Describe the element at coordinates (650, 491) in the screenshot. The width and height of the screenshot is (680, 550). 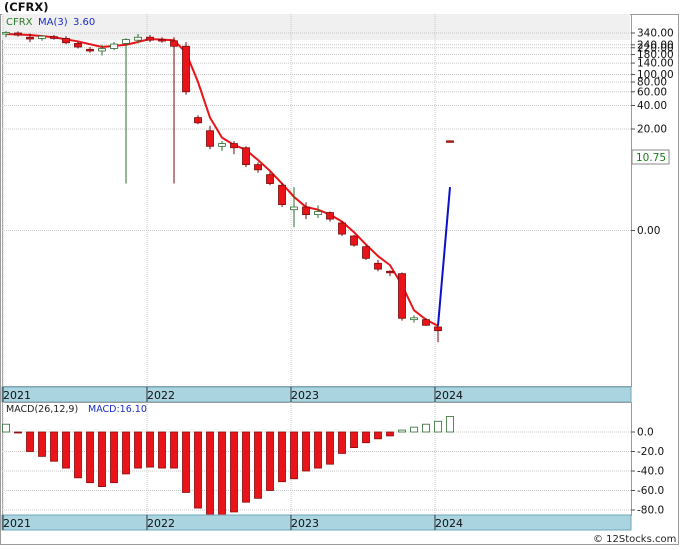
I see `macd-tick-label: -60.0` at that location.